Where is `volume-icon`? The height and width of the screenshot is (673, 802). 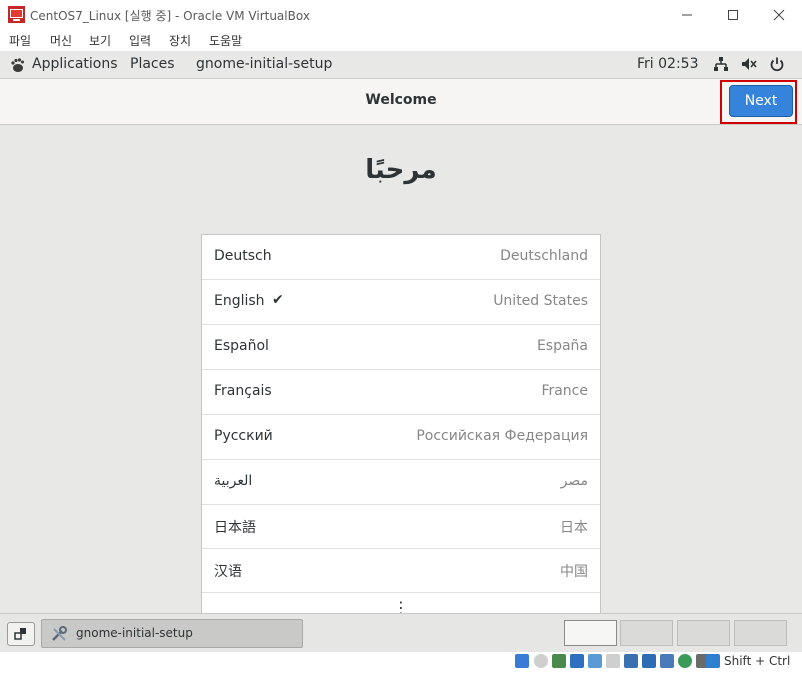 volume-icon is located at coordinates (749, 64).